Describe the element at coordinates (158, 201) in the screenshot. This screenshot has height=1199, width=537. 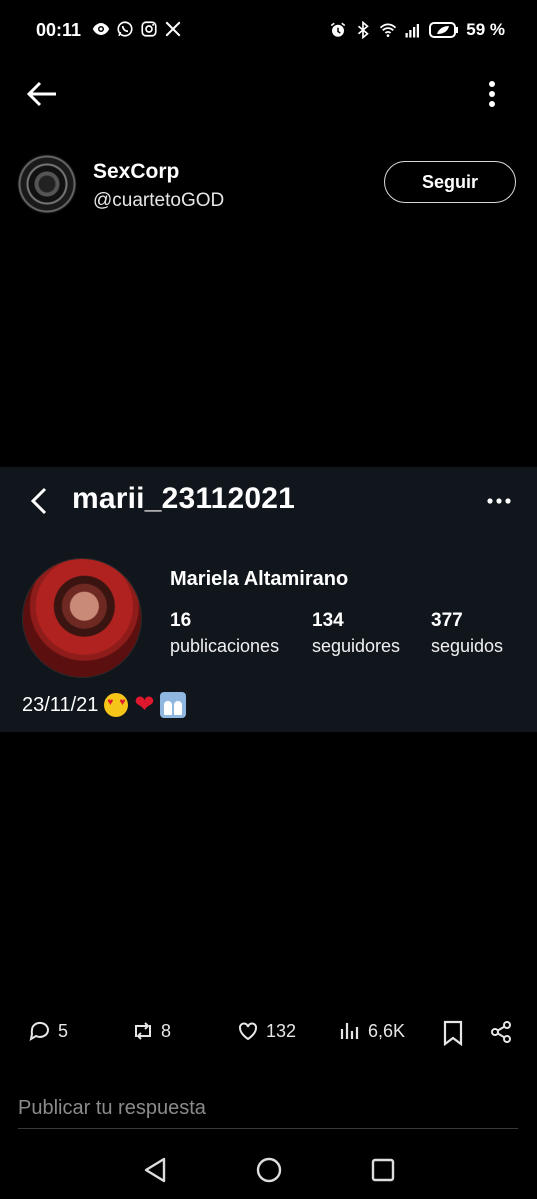
I see `author-handle: @cuartetoGOD` at that location.